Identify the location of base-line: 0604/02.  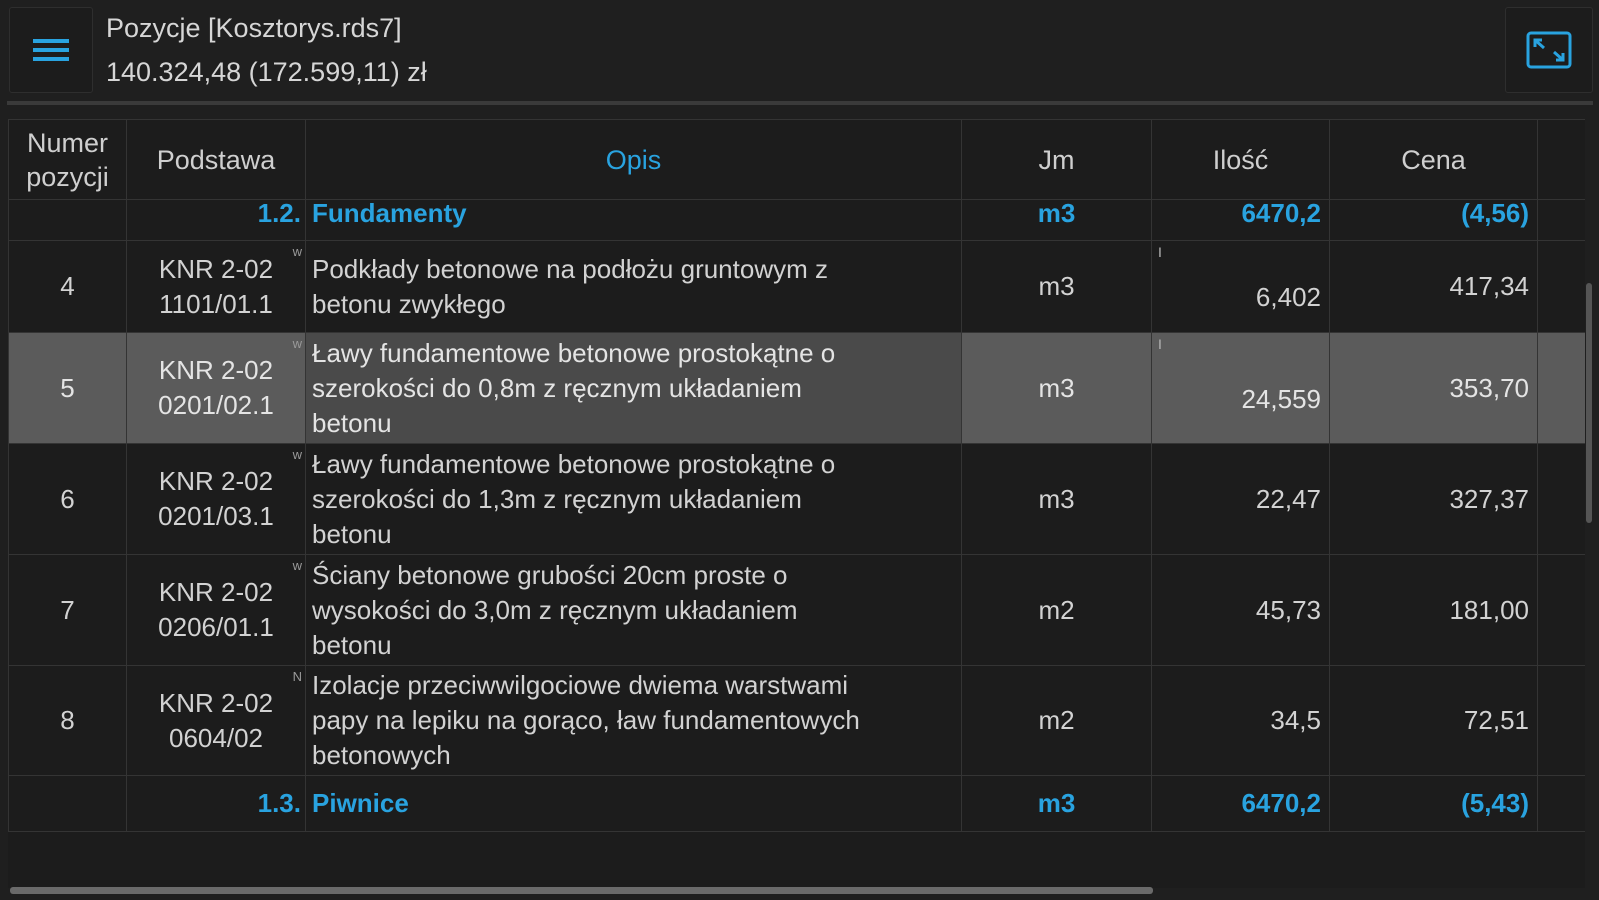
(216, 737).